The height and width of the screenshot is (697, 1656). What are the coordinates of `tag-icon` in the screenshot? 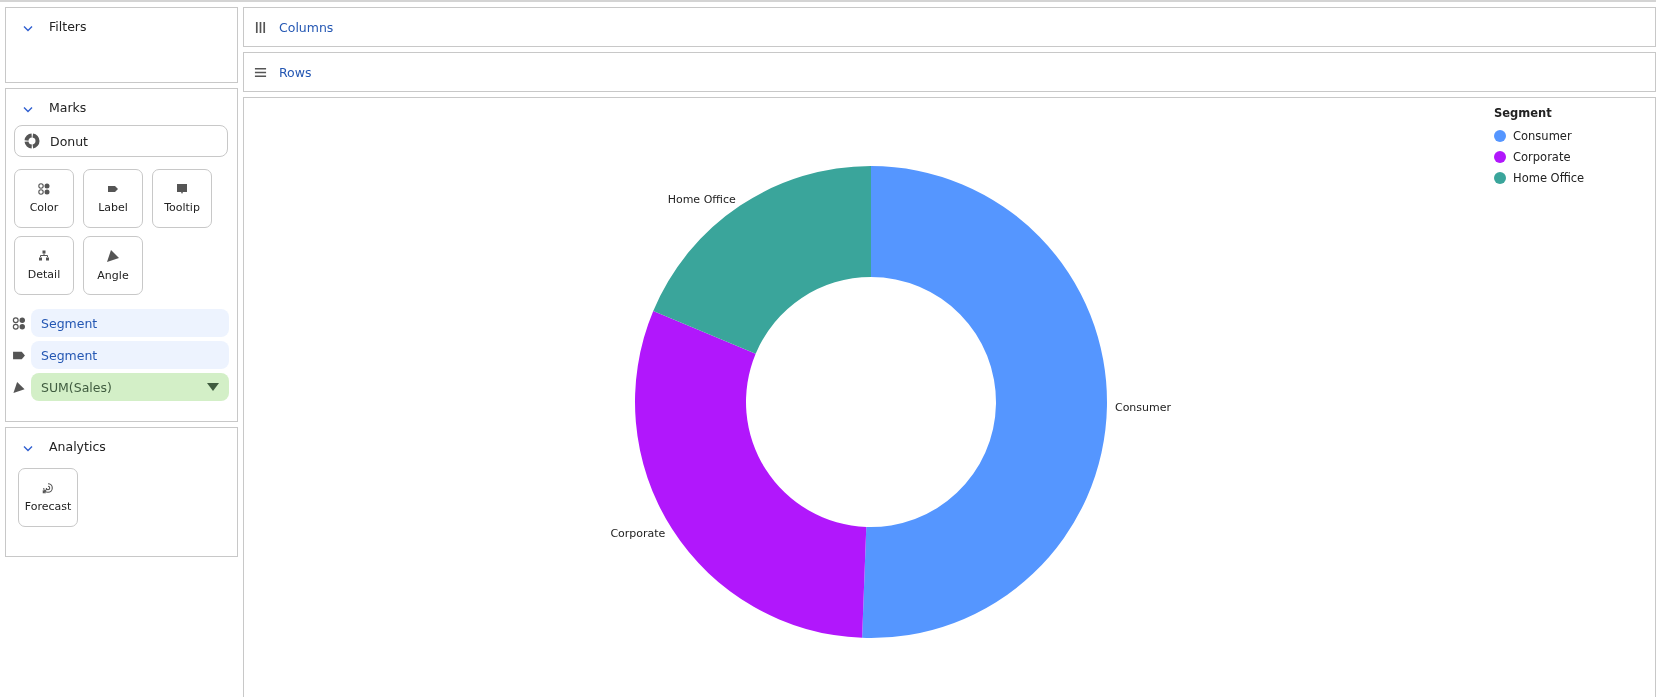 It's located at (113, 189).